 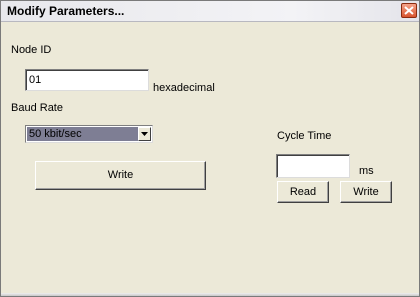 I want to click on cycle-time-label: Cycle Time, so click(x=304, y=136).